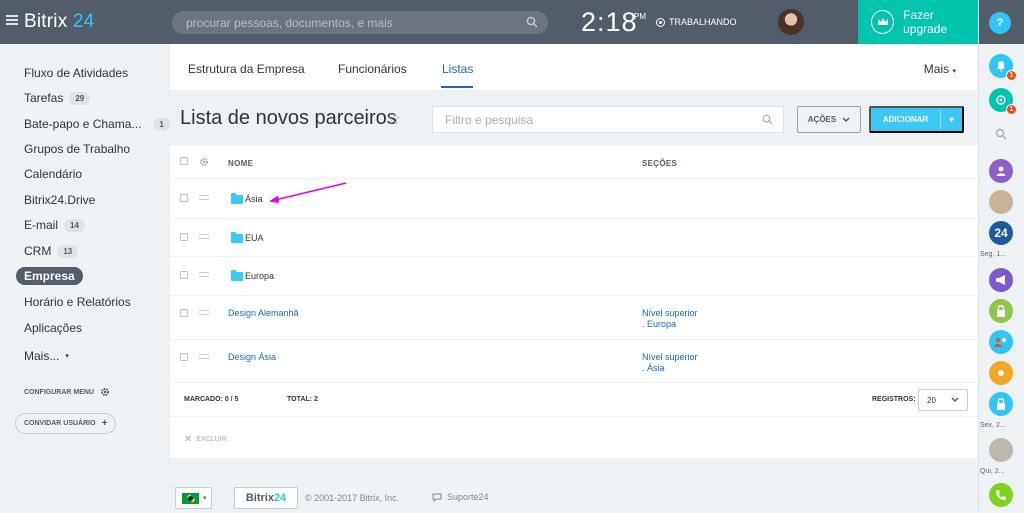  What do you see at coordinates (46, 356) in the screenshot?
I see `menu-item-more: Mais... ▾` at bounding box center [46, 356].